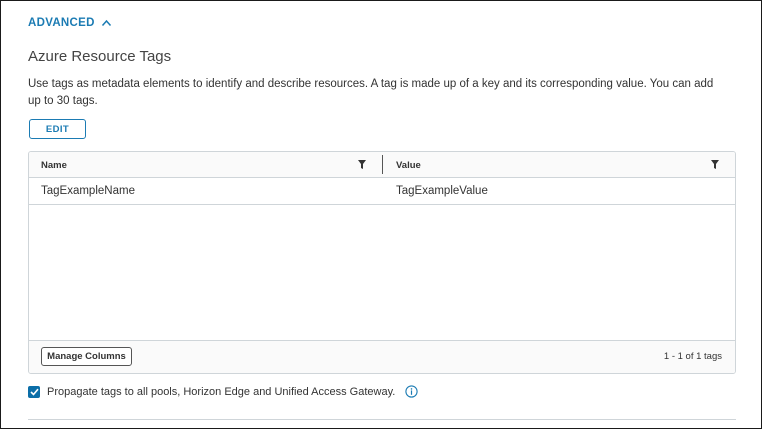 The height and width of the screenshot is (429, 762). Describe the element at coordinates (54, 165) in the screenshot. I see `column-header-name: Name` at that location.